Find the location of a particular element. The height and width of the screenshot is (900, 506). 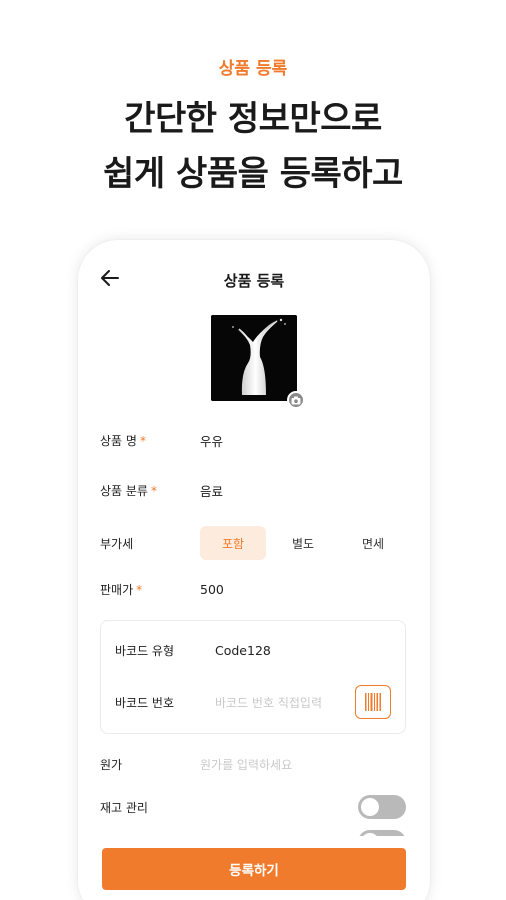

cost-row: 원가 원가를 입력하세요 is located at coordinates (255, 764).